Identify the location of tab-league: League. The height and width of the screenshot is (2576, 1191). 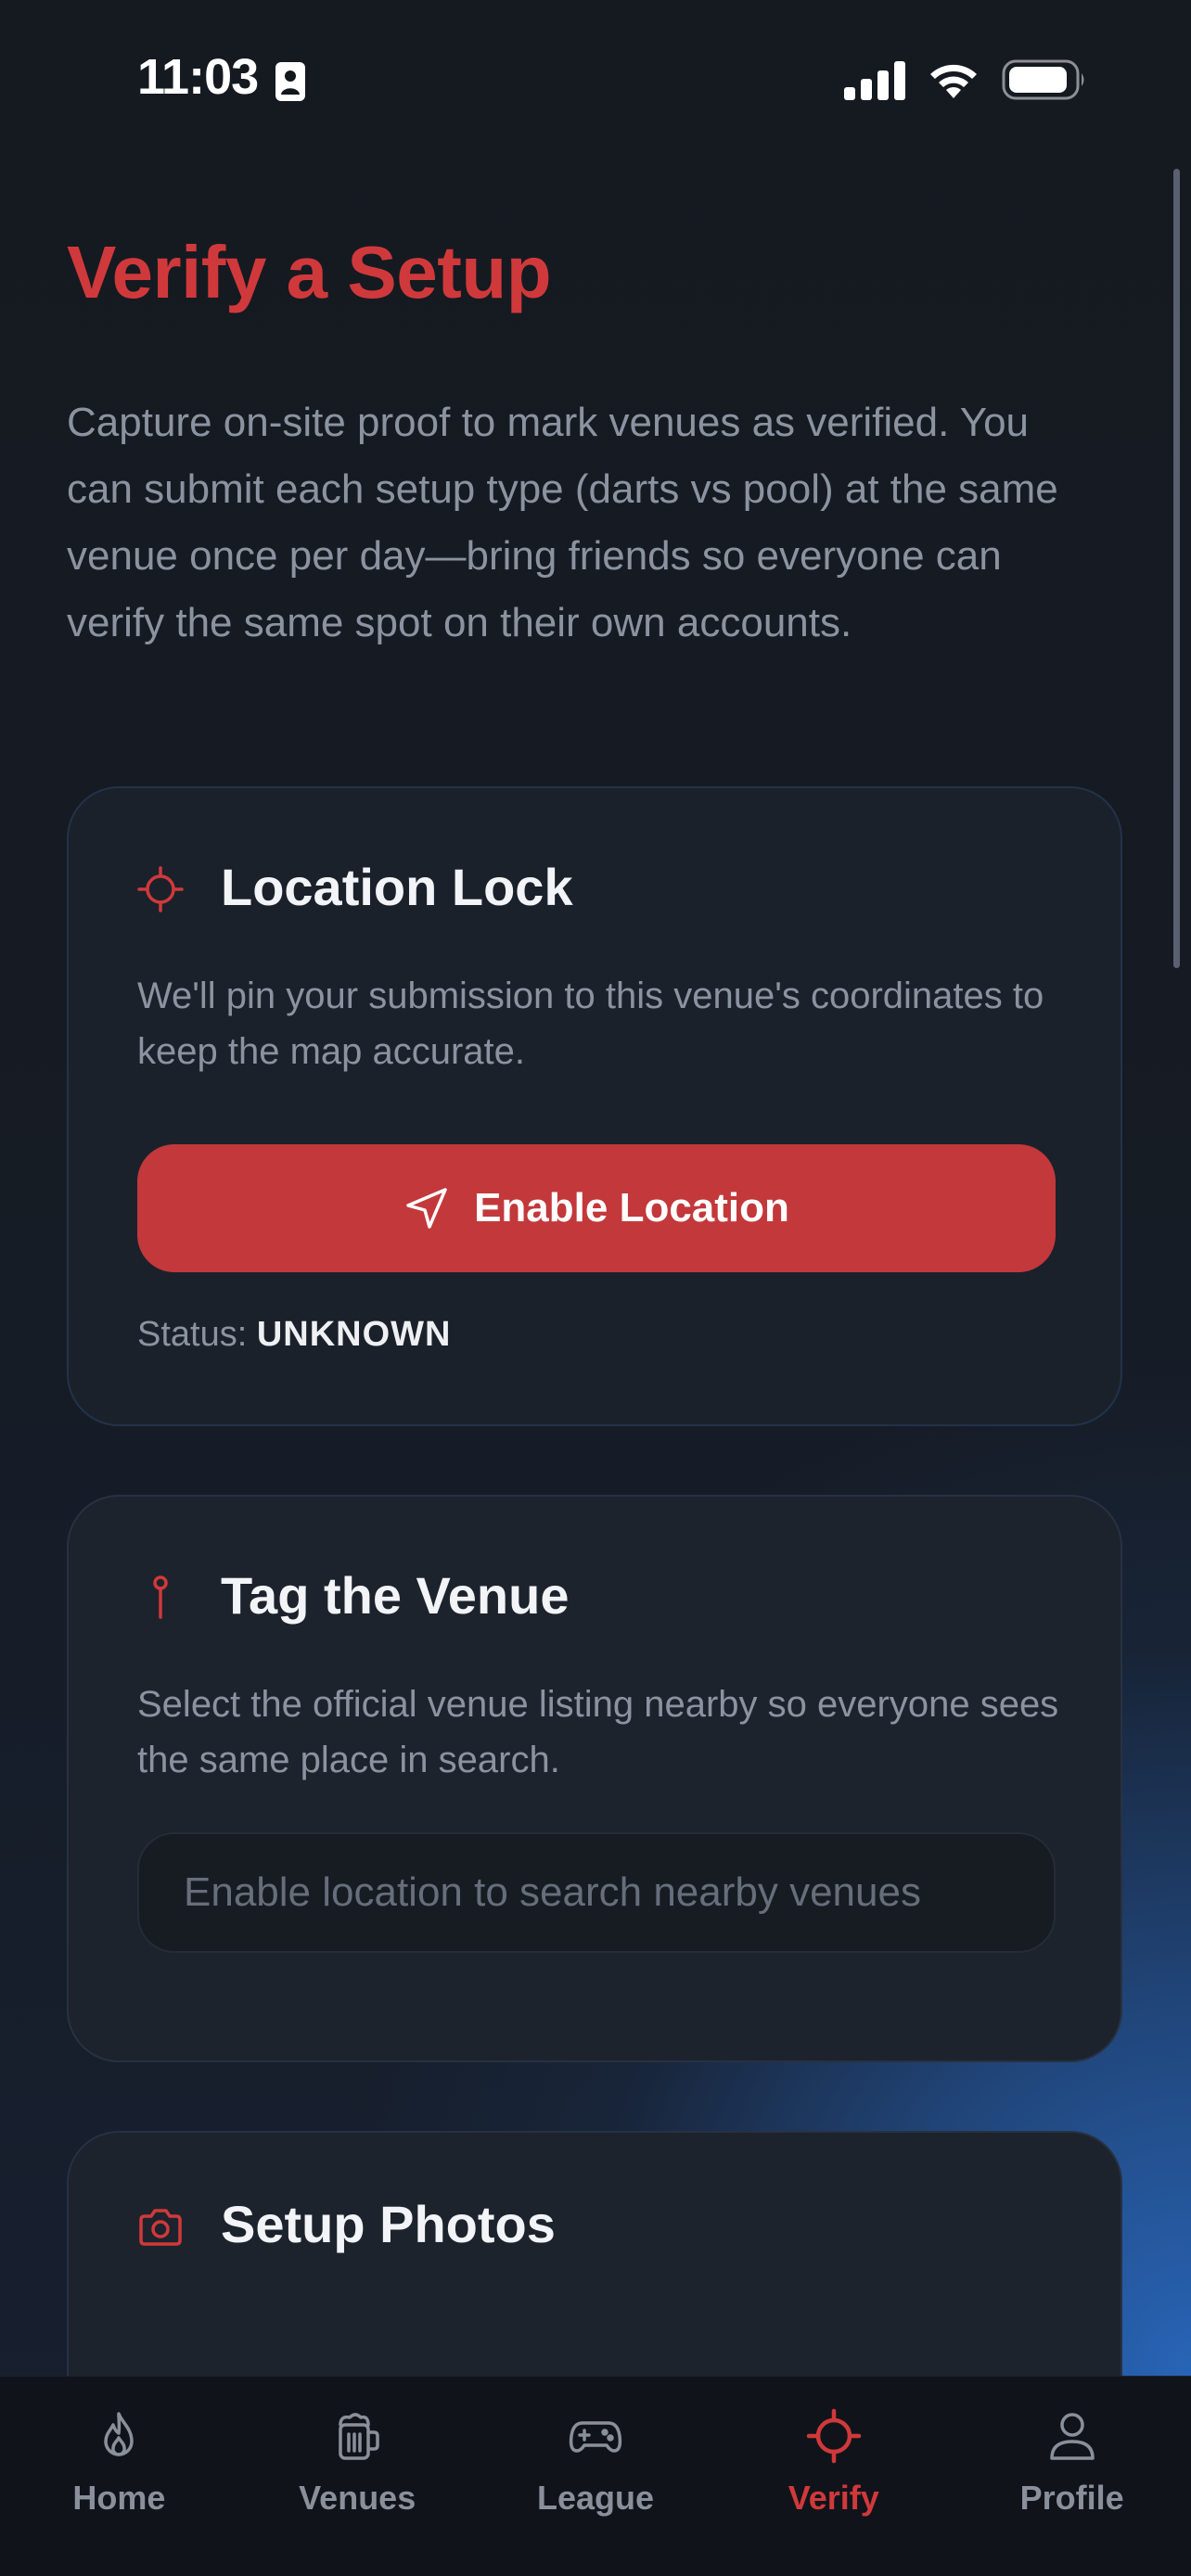
(596, 2476).